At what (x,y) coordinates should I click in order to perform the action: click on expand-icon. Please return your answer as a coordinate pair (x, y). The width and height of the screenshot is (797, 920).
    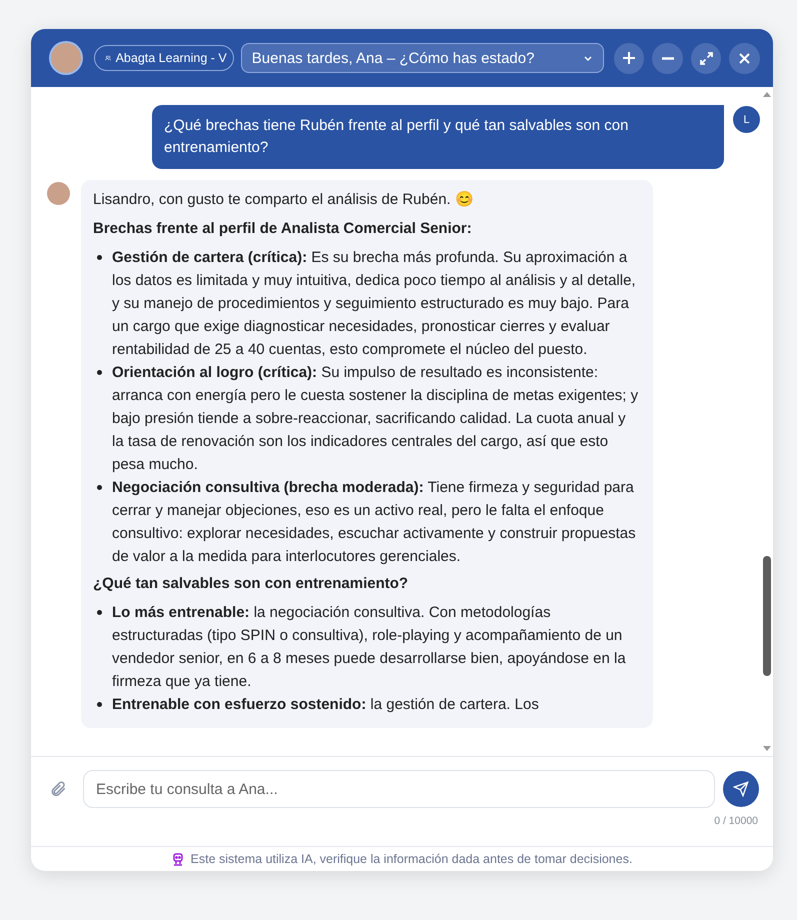
    Looking at the image, I should click on (706, 58).